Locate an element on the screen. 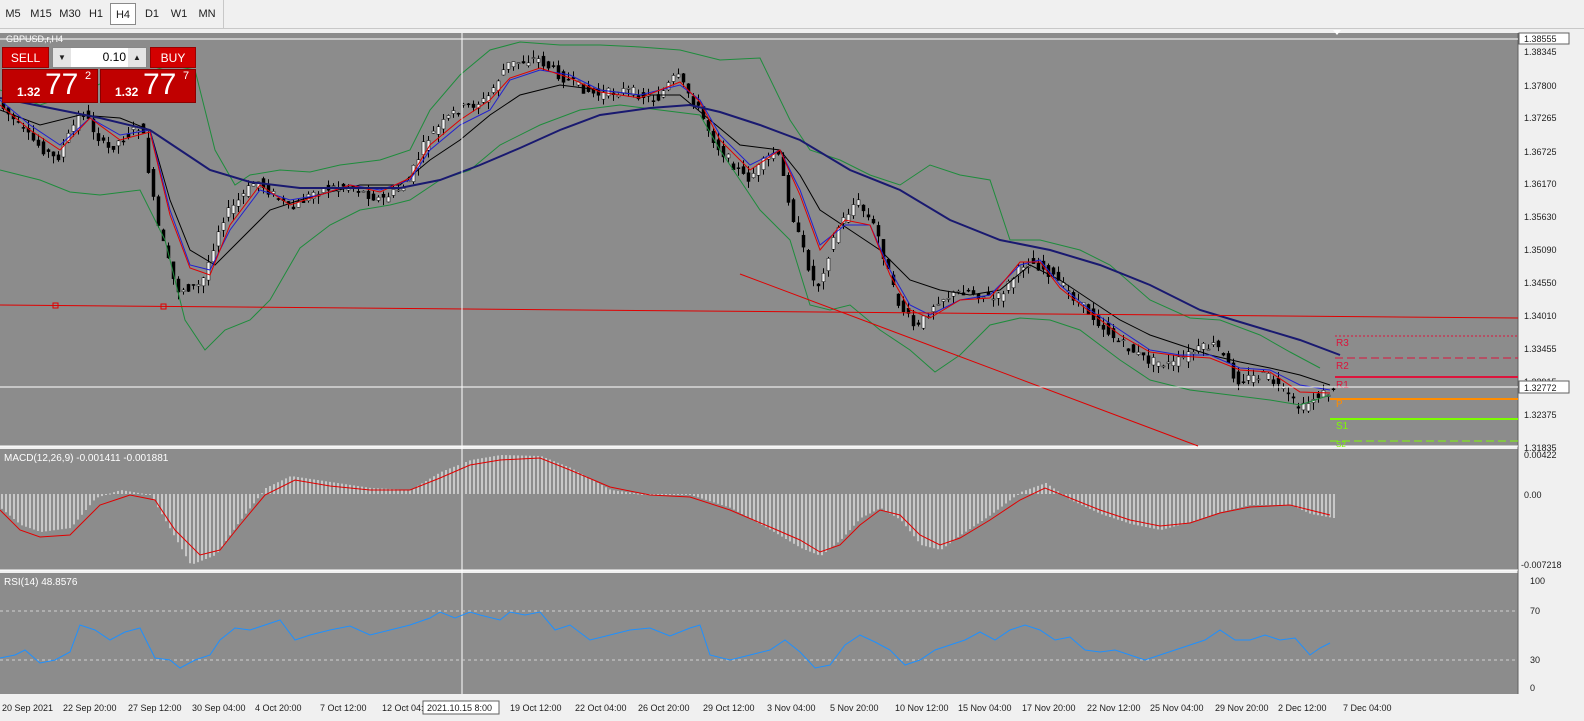  date-tick: 19 Oct 12:00 is located at coordinates (536, 708).